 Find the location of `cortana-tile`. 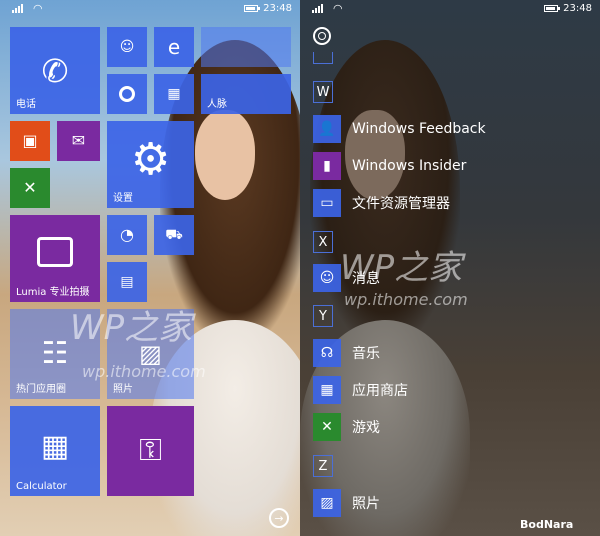

cortana-tile is located at coordinates (127, 94).